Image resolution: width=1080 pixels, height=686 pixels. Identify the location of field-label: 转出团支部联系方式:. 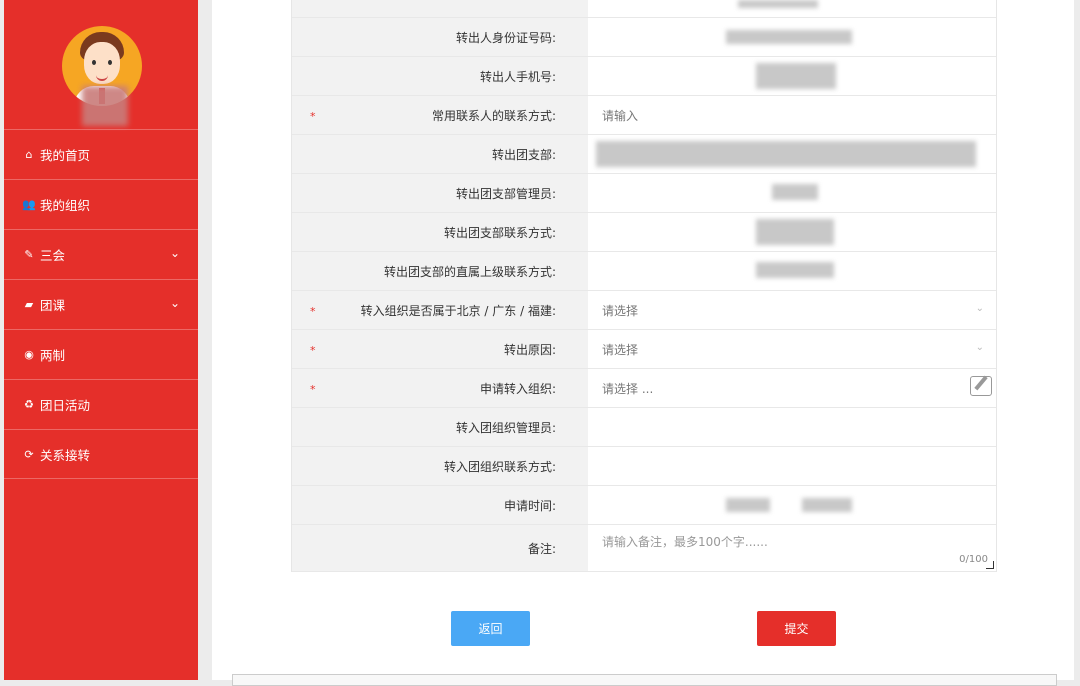
(440, 232).